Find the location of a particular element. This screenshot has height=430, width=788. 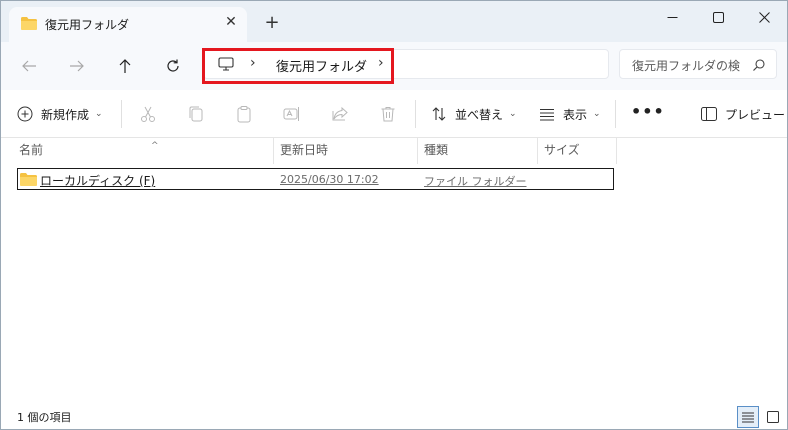

view-button: 表示 ⌄ is located at coordinates (570, 114).